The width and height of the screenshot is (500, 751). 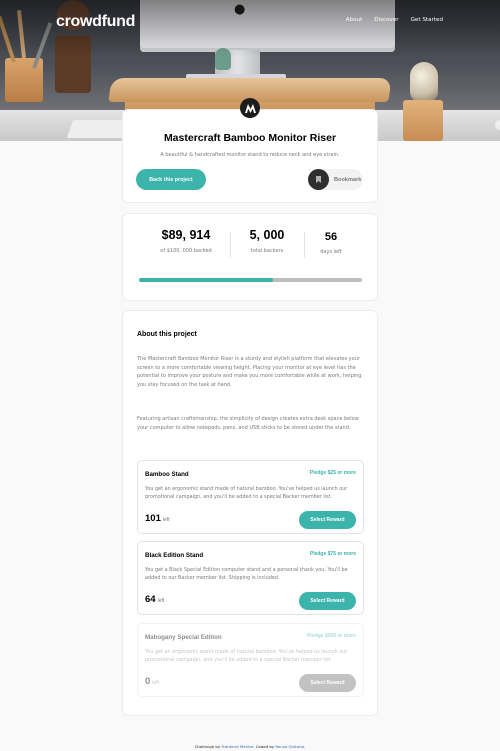 What do you see at coordinates (148, 681) in the screenshot?
I see `pledge-count: 0` at bounding box center [148, 681].